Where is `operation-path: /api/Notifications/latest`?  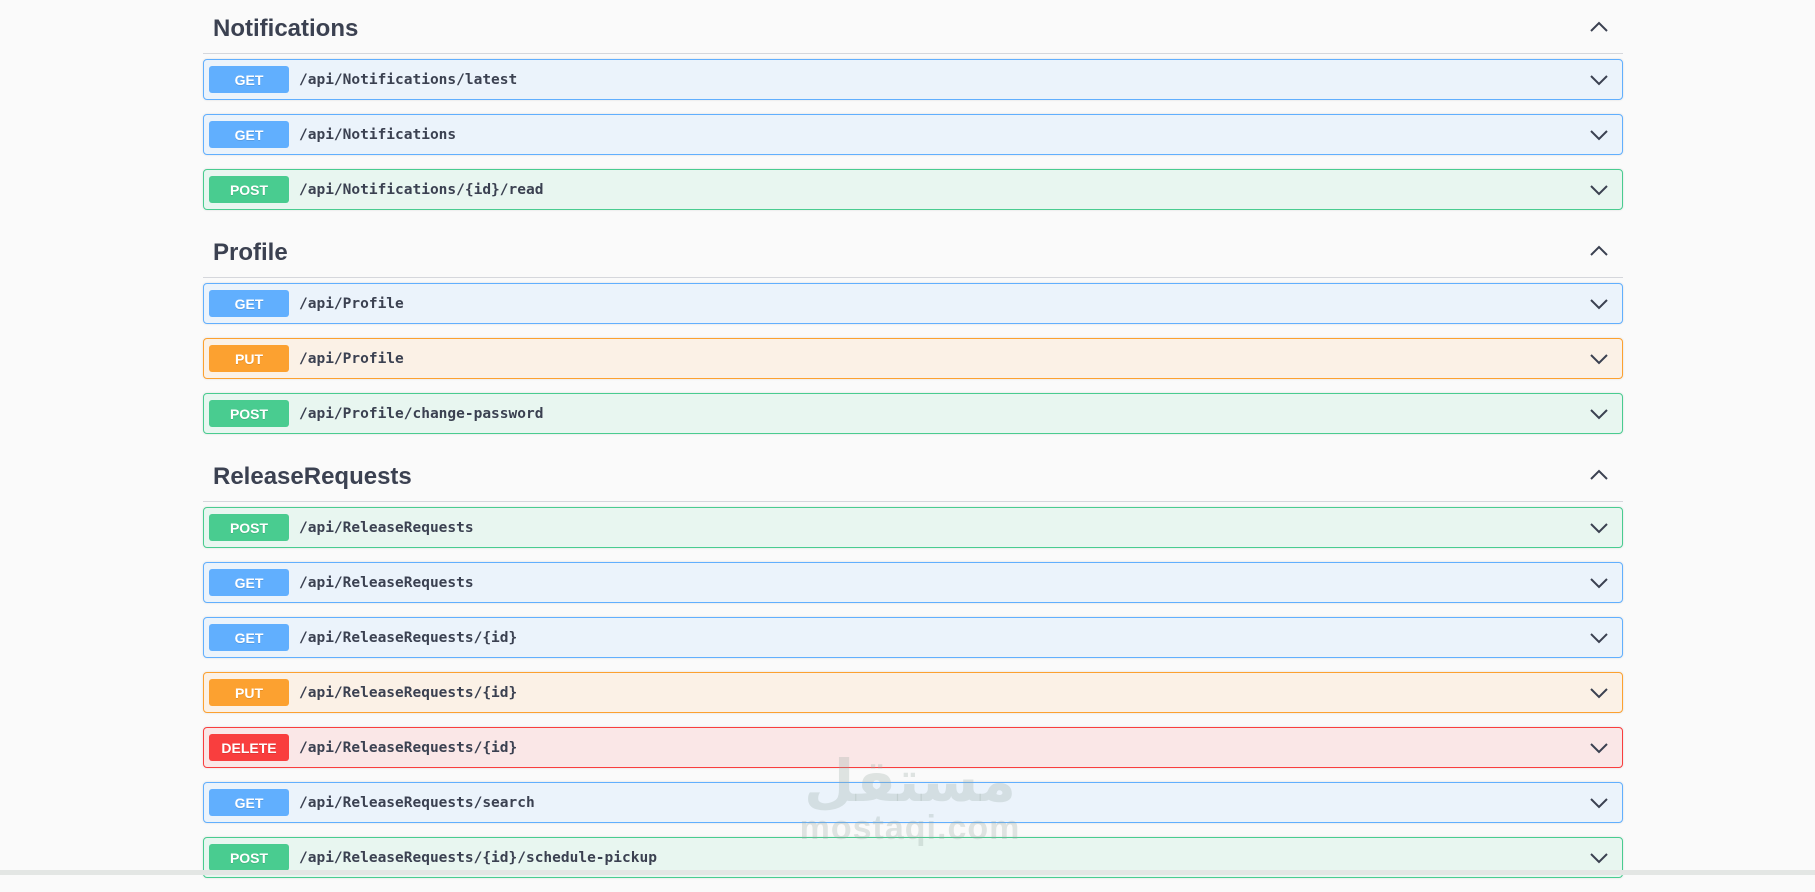
operation-path: /api/Notifications/latest is located at coordinates (408, 79).